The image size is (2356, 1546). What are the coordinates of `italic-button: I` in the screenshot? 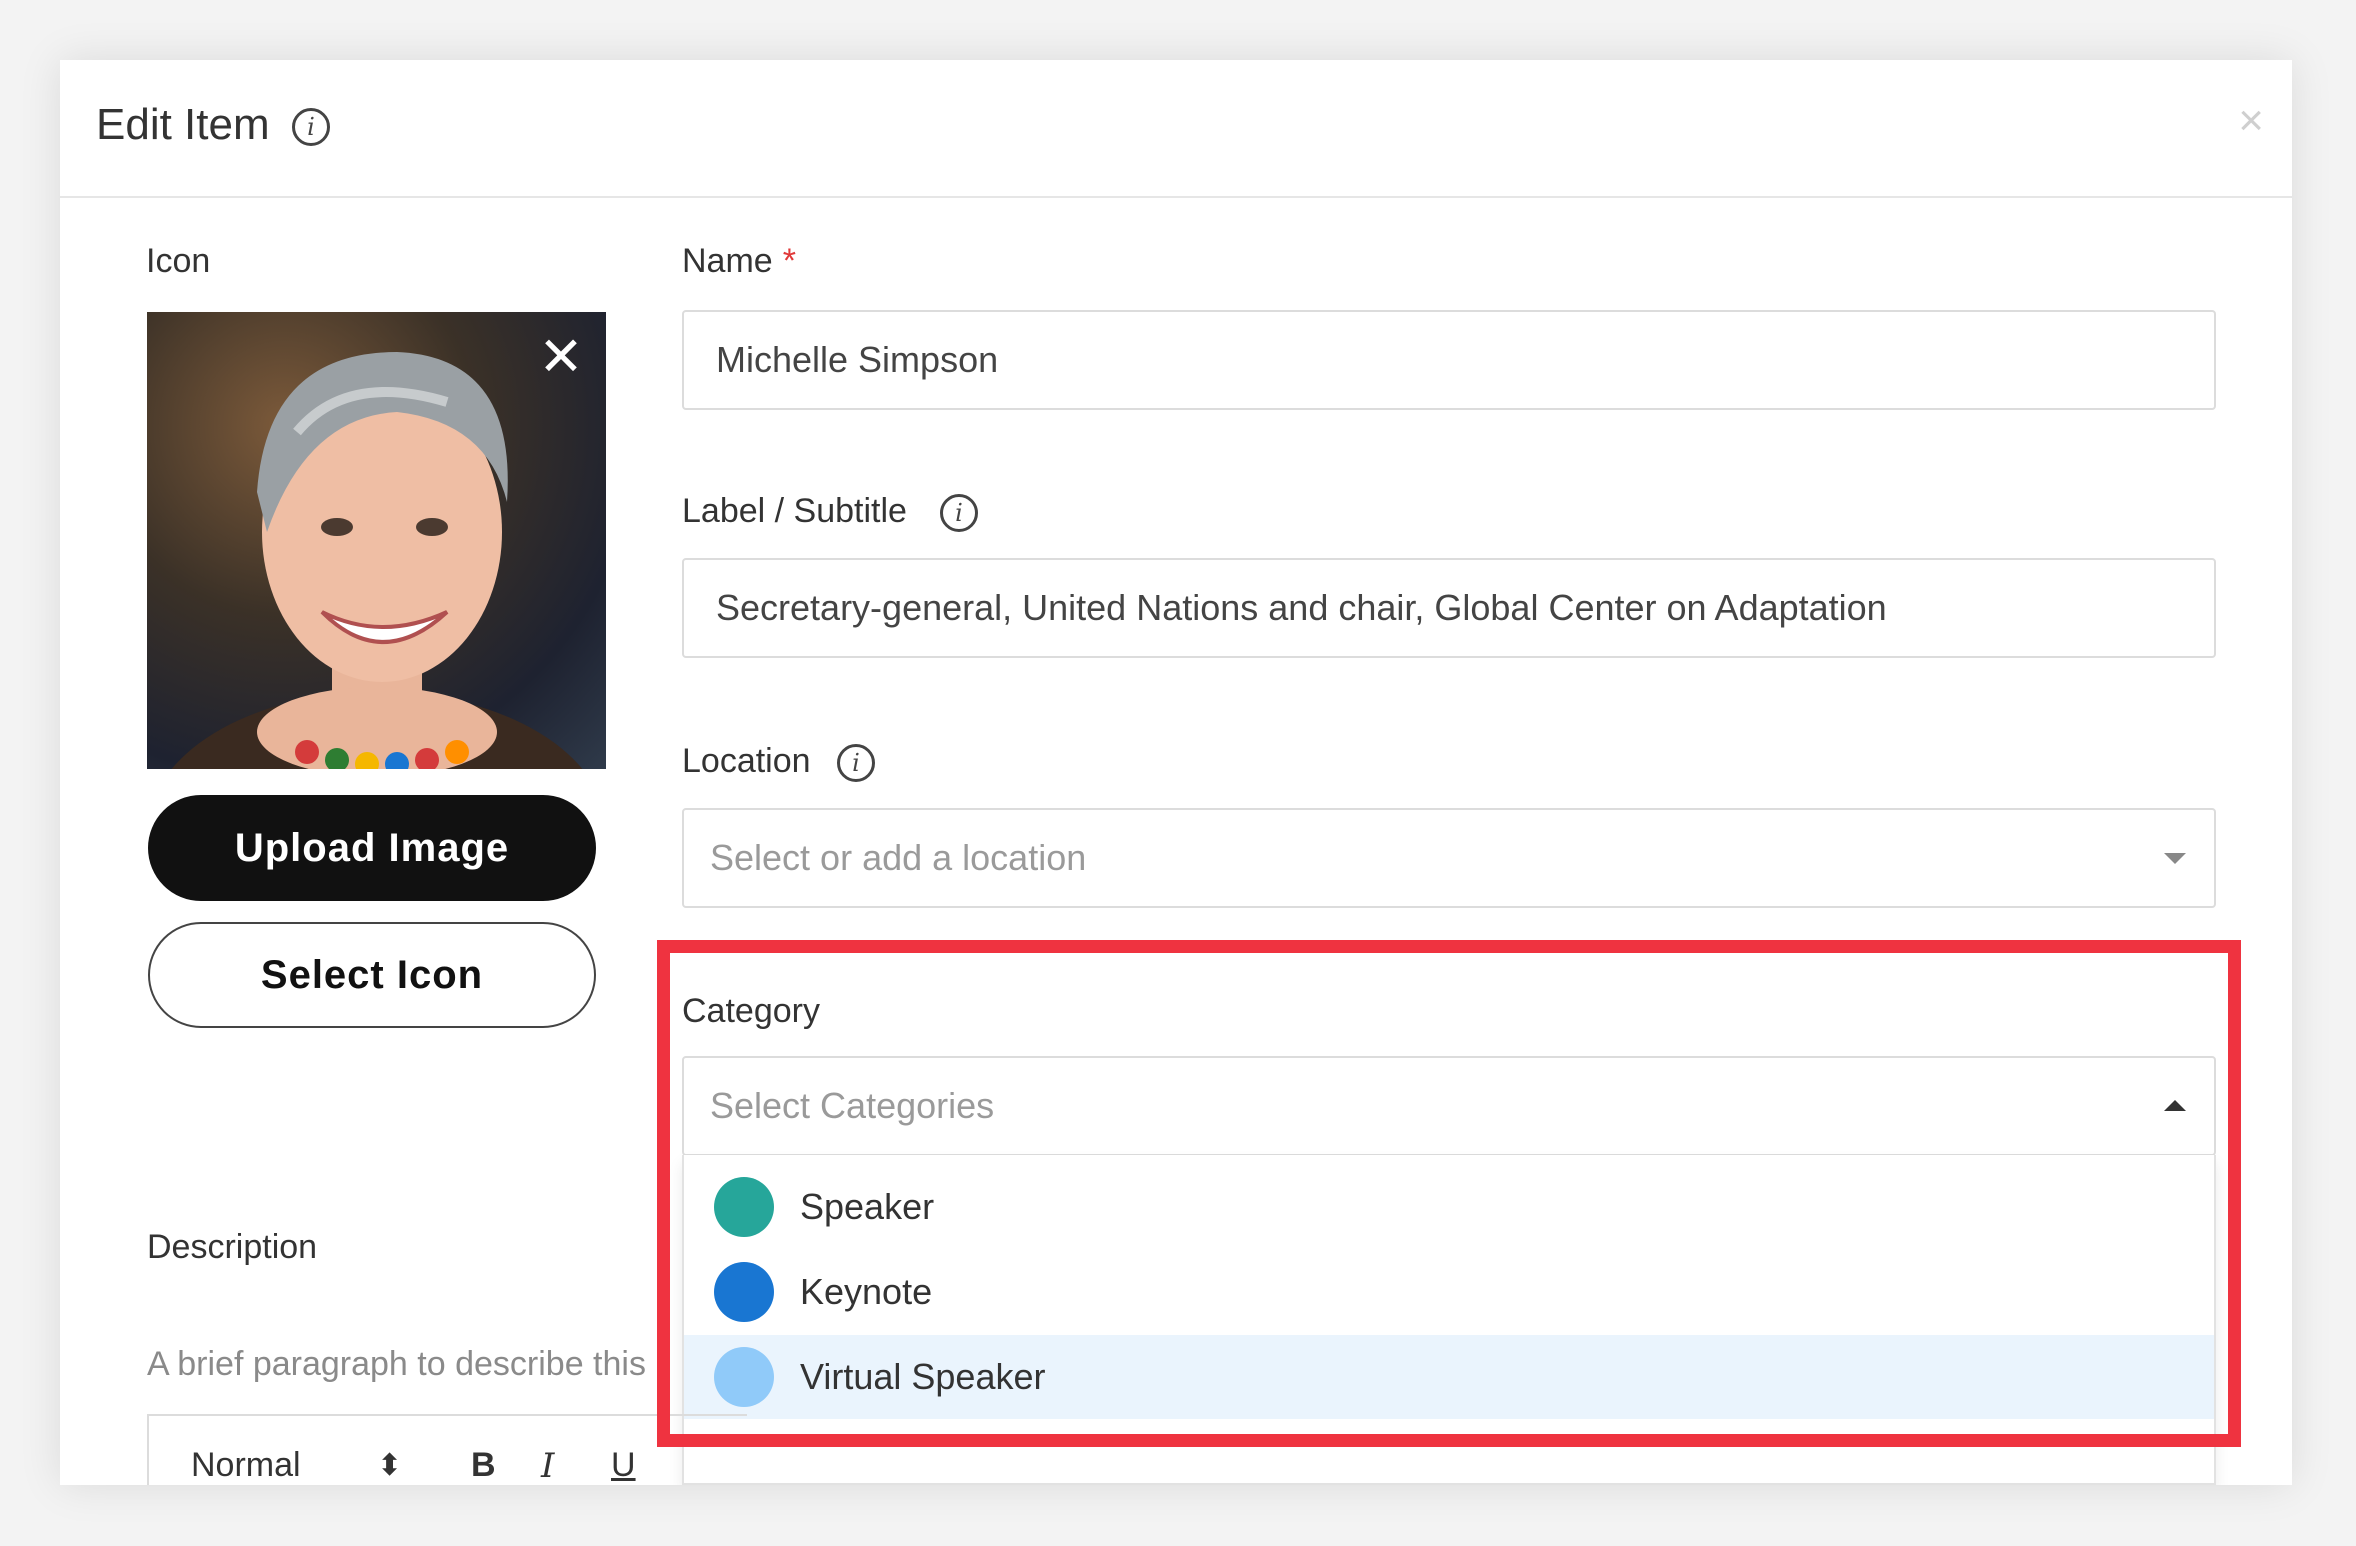 It's located at (547, 1465).